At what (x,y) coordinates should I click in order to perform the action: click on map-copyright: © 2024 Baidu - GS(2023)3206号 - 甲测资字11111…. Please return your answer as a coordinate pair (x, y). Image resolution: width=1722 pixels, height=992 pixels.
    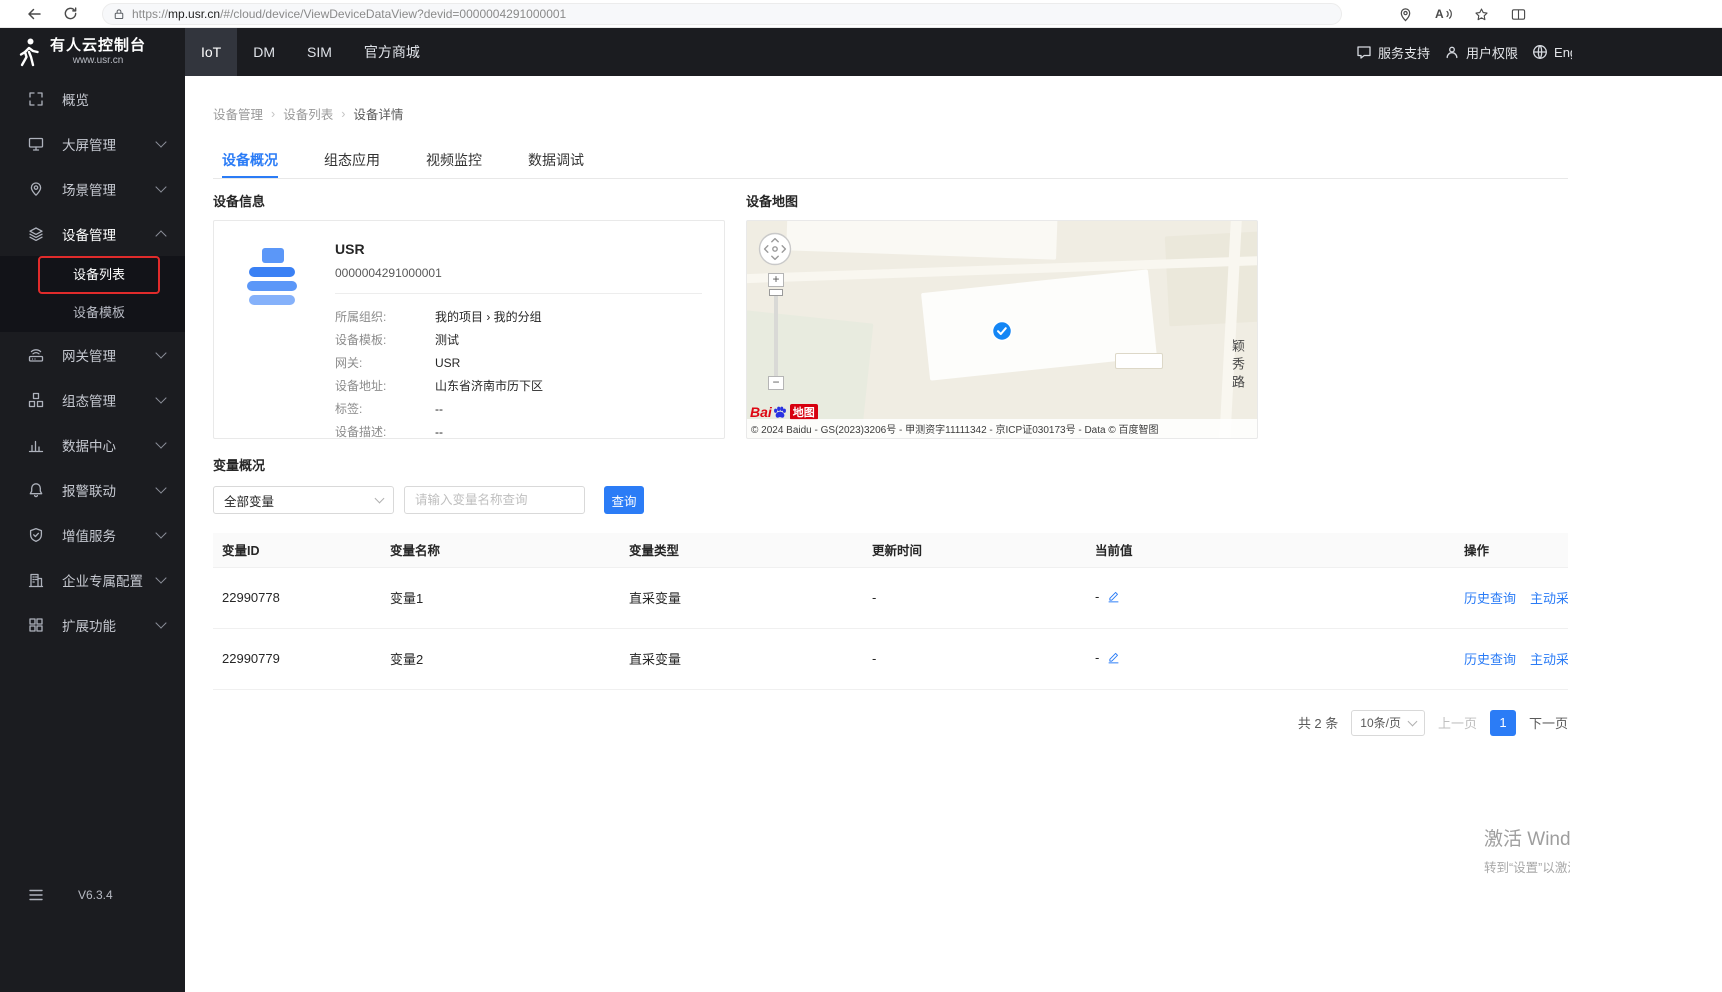
    Looking at the image, I should click on (1002, 428).